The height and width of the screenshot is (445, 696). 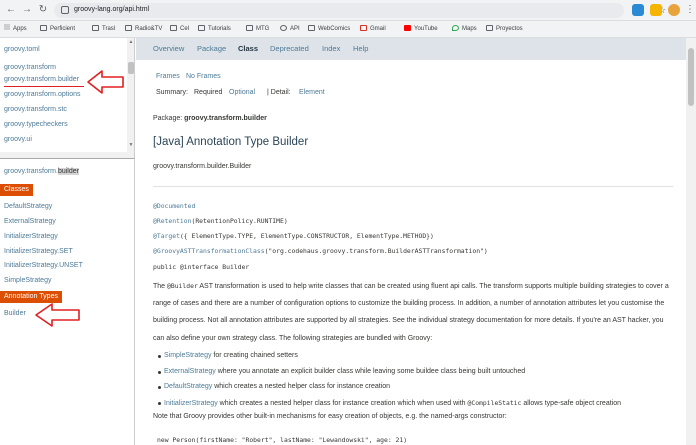 I want to click on red-underline-annotation, so click(x=44, y=86).